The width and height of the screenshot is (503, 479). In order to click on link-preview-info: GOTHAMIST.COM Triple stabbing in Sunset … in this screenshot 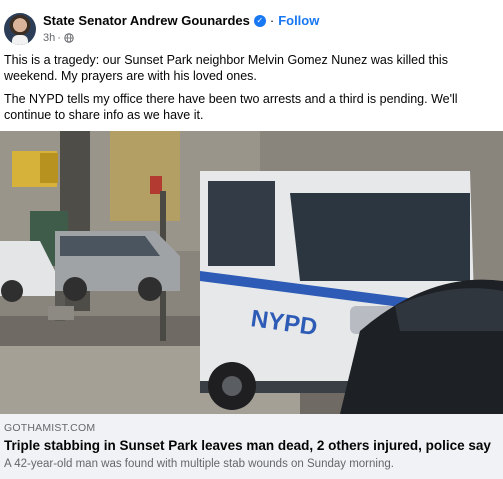, I will do `click(251, 446)`.